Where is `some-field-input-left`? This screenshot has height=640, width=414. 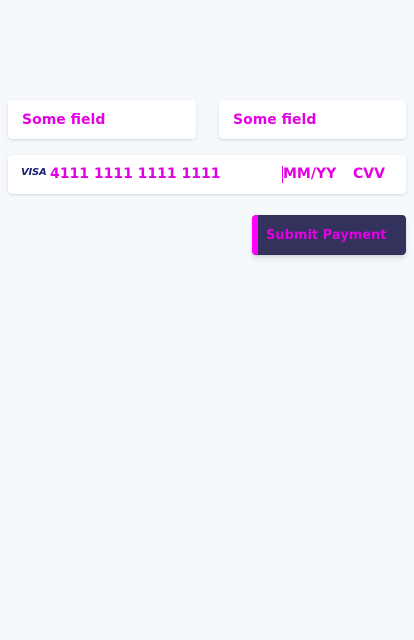 some-field-input-left is located at coordinates (102, 120).